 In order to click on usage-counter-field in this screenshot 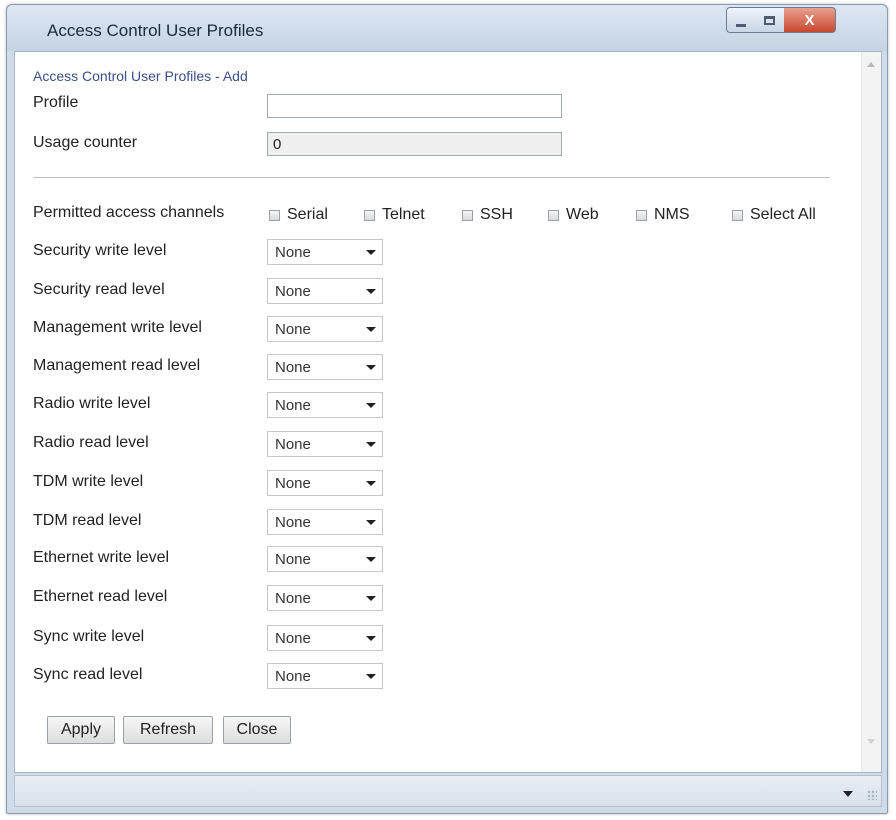, I will do `click(414, 144)`.